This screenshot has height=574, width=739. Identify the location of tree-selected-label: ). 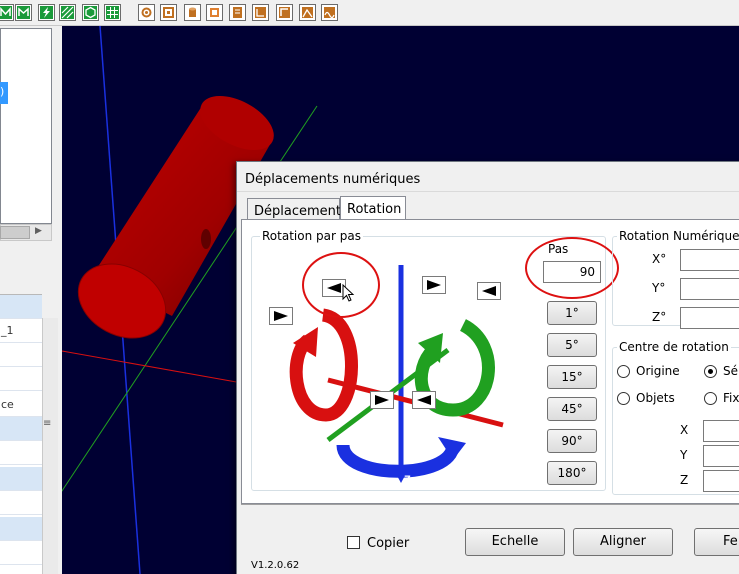
(2, 91).